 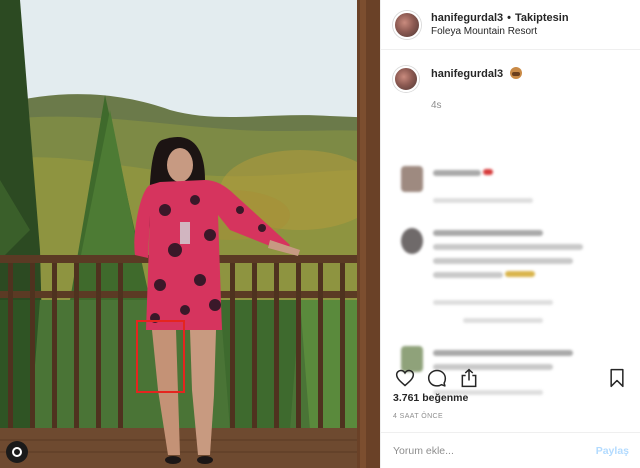 I want to click on share-icon, so click(x=469, y=378).